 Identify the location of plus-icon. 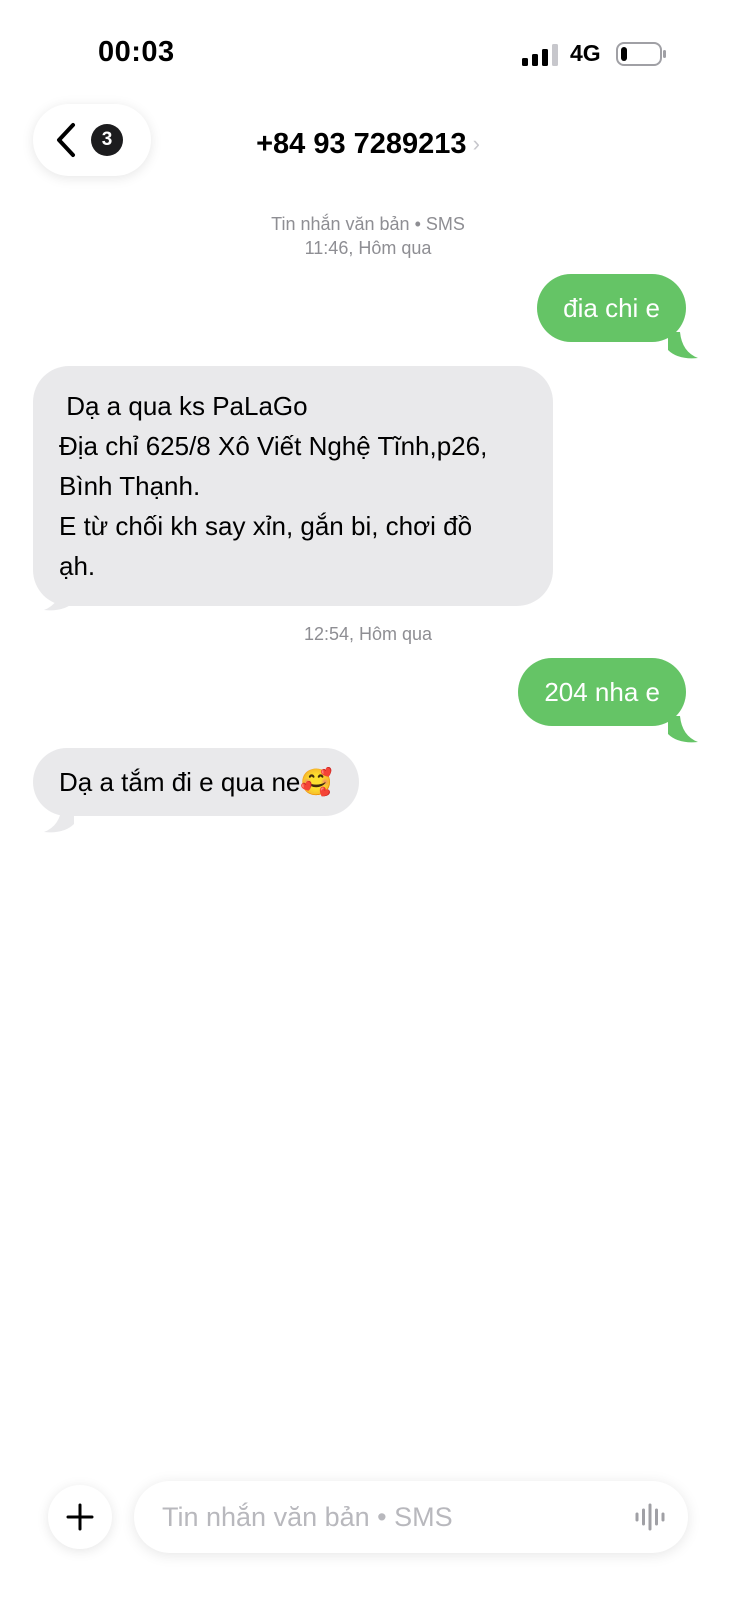
(80, 1517).